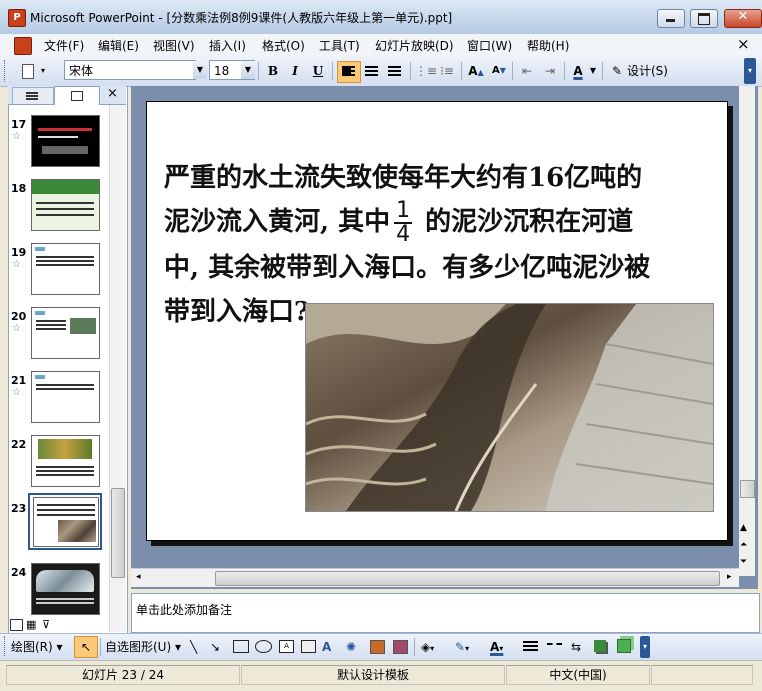 This screenshot has width=762, height=691. What do you see at coordinates (530, 642) in the screenshot?
I see `line-style-icon` at bounding box center [530, 642].